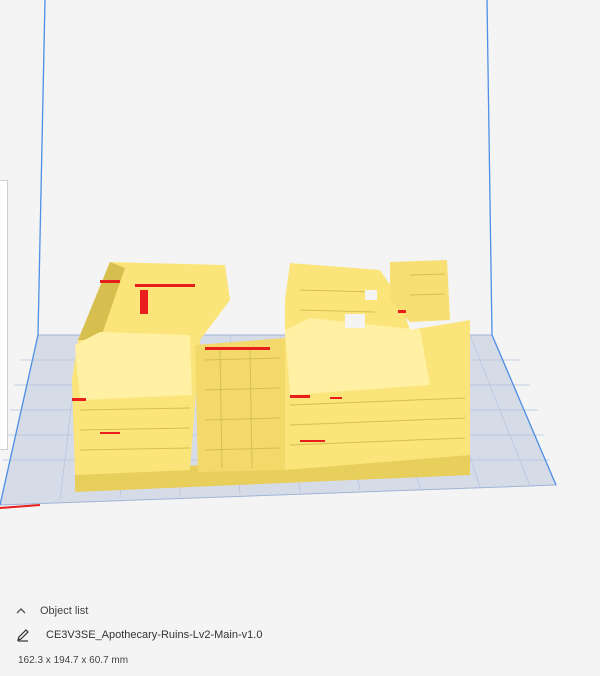  I want to click on pencil-icon, so click(23, 635).